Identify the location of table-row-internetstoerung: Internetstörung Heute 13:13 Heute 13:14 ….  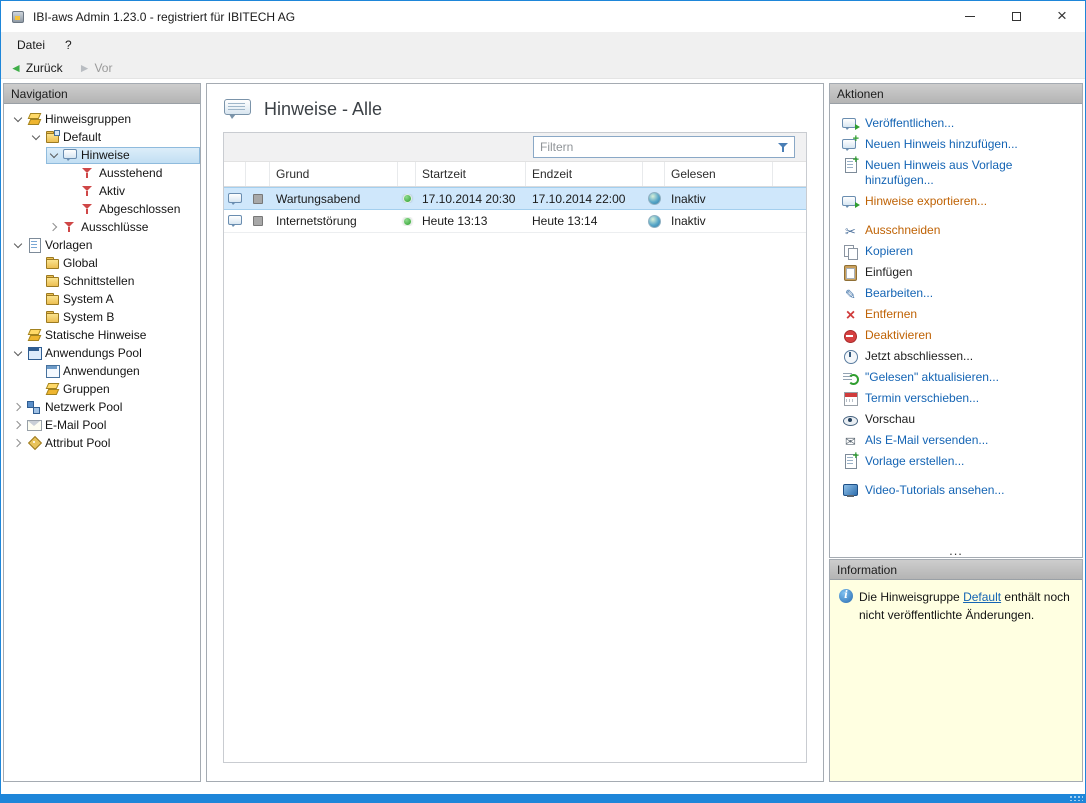
(515, 221).